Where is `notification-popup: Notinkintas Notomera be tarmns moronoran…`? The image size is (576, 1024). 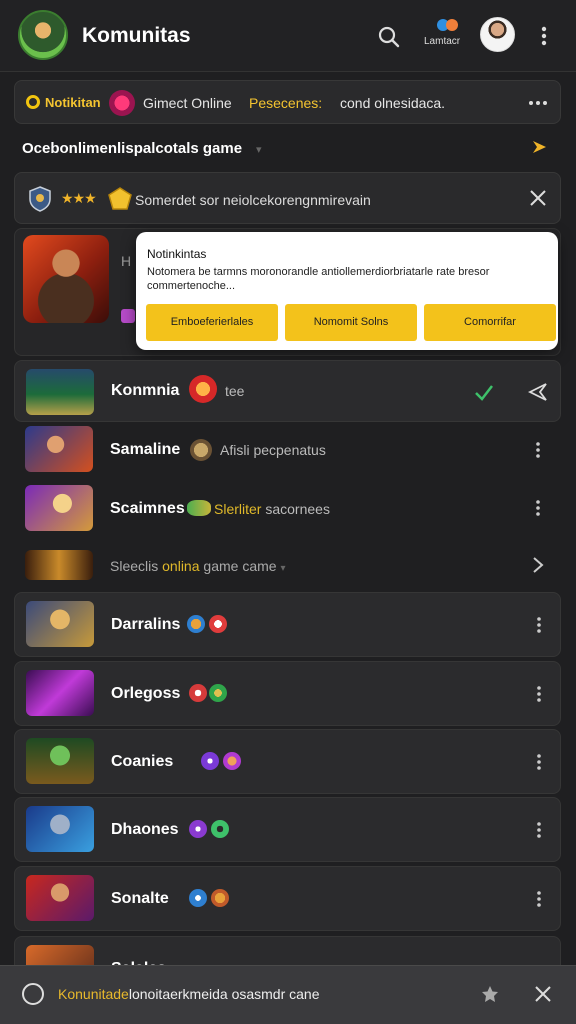
notification-popup: Notinkintas Notomera be tarmns moronoran… is located at coordinates (347, 291).